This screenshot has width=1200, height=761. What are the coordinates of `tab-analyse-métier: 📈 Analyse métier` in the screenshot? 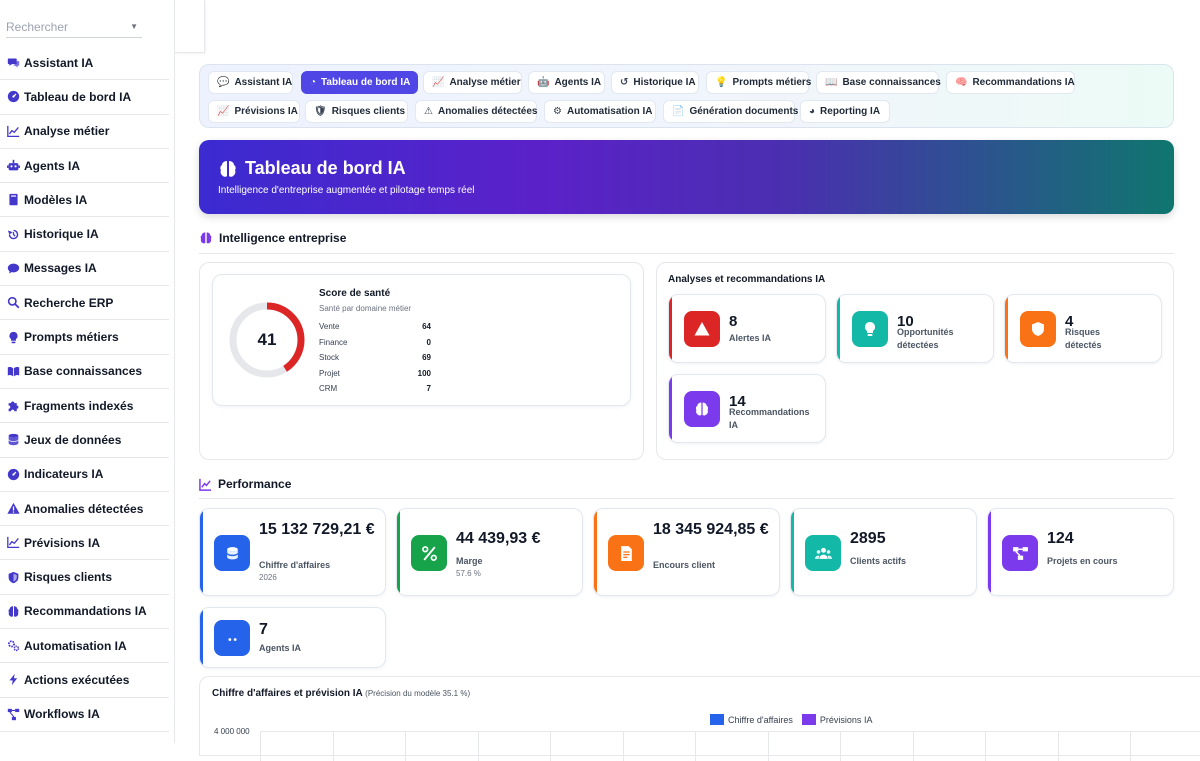 It's located at (472, 82).